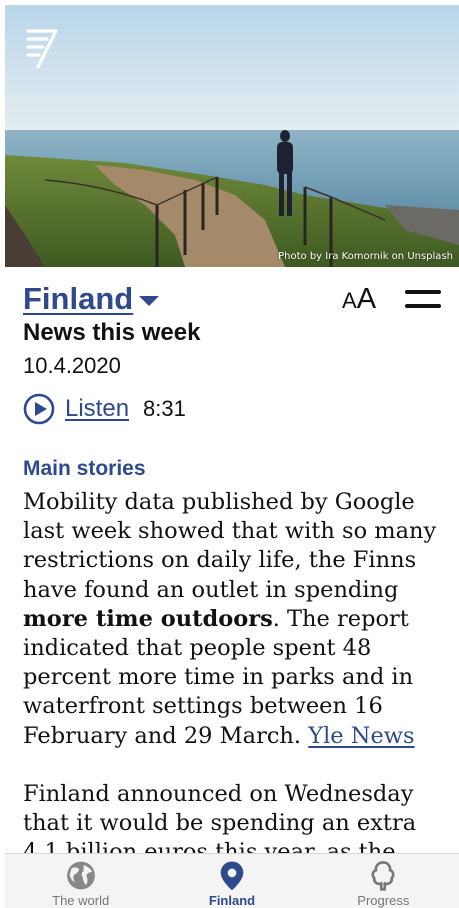 The height and width of the screenshot is (908, 459). I want to click on tab-the-world: The world, so click(80, 881).